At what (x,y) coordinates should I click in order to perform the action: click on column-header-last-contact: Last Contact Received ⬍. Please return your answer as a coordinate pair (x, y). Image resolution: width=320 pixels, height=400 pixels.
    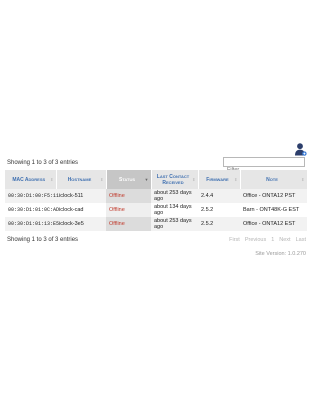
    Looking at the image, I should click on (175, 179).